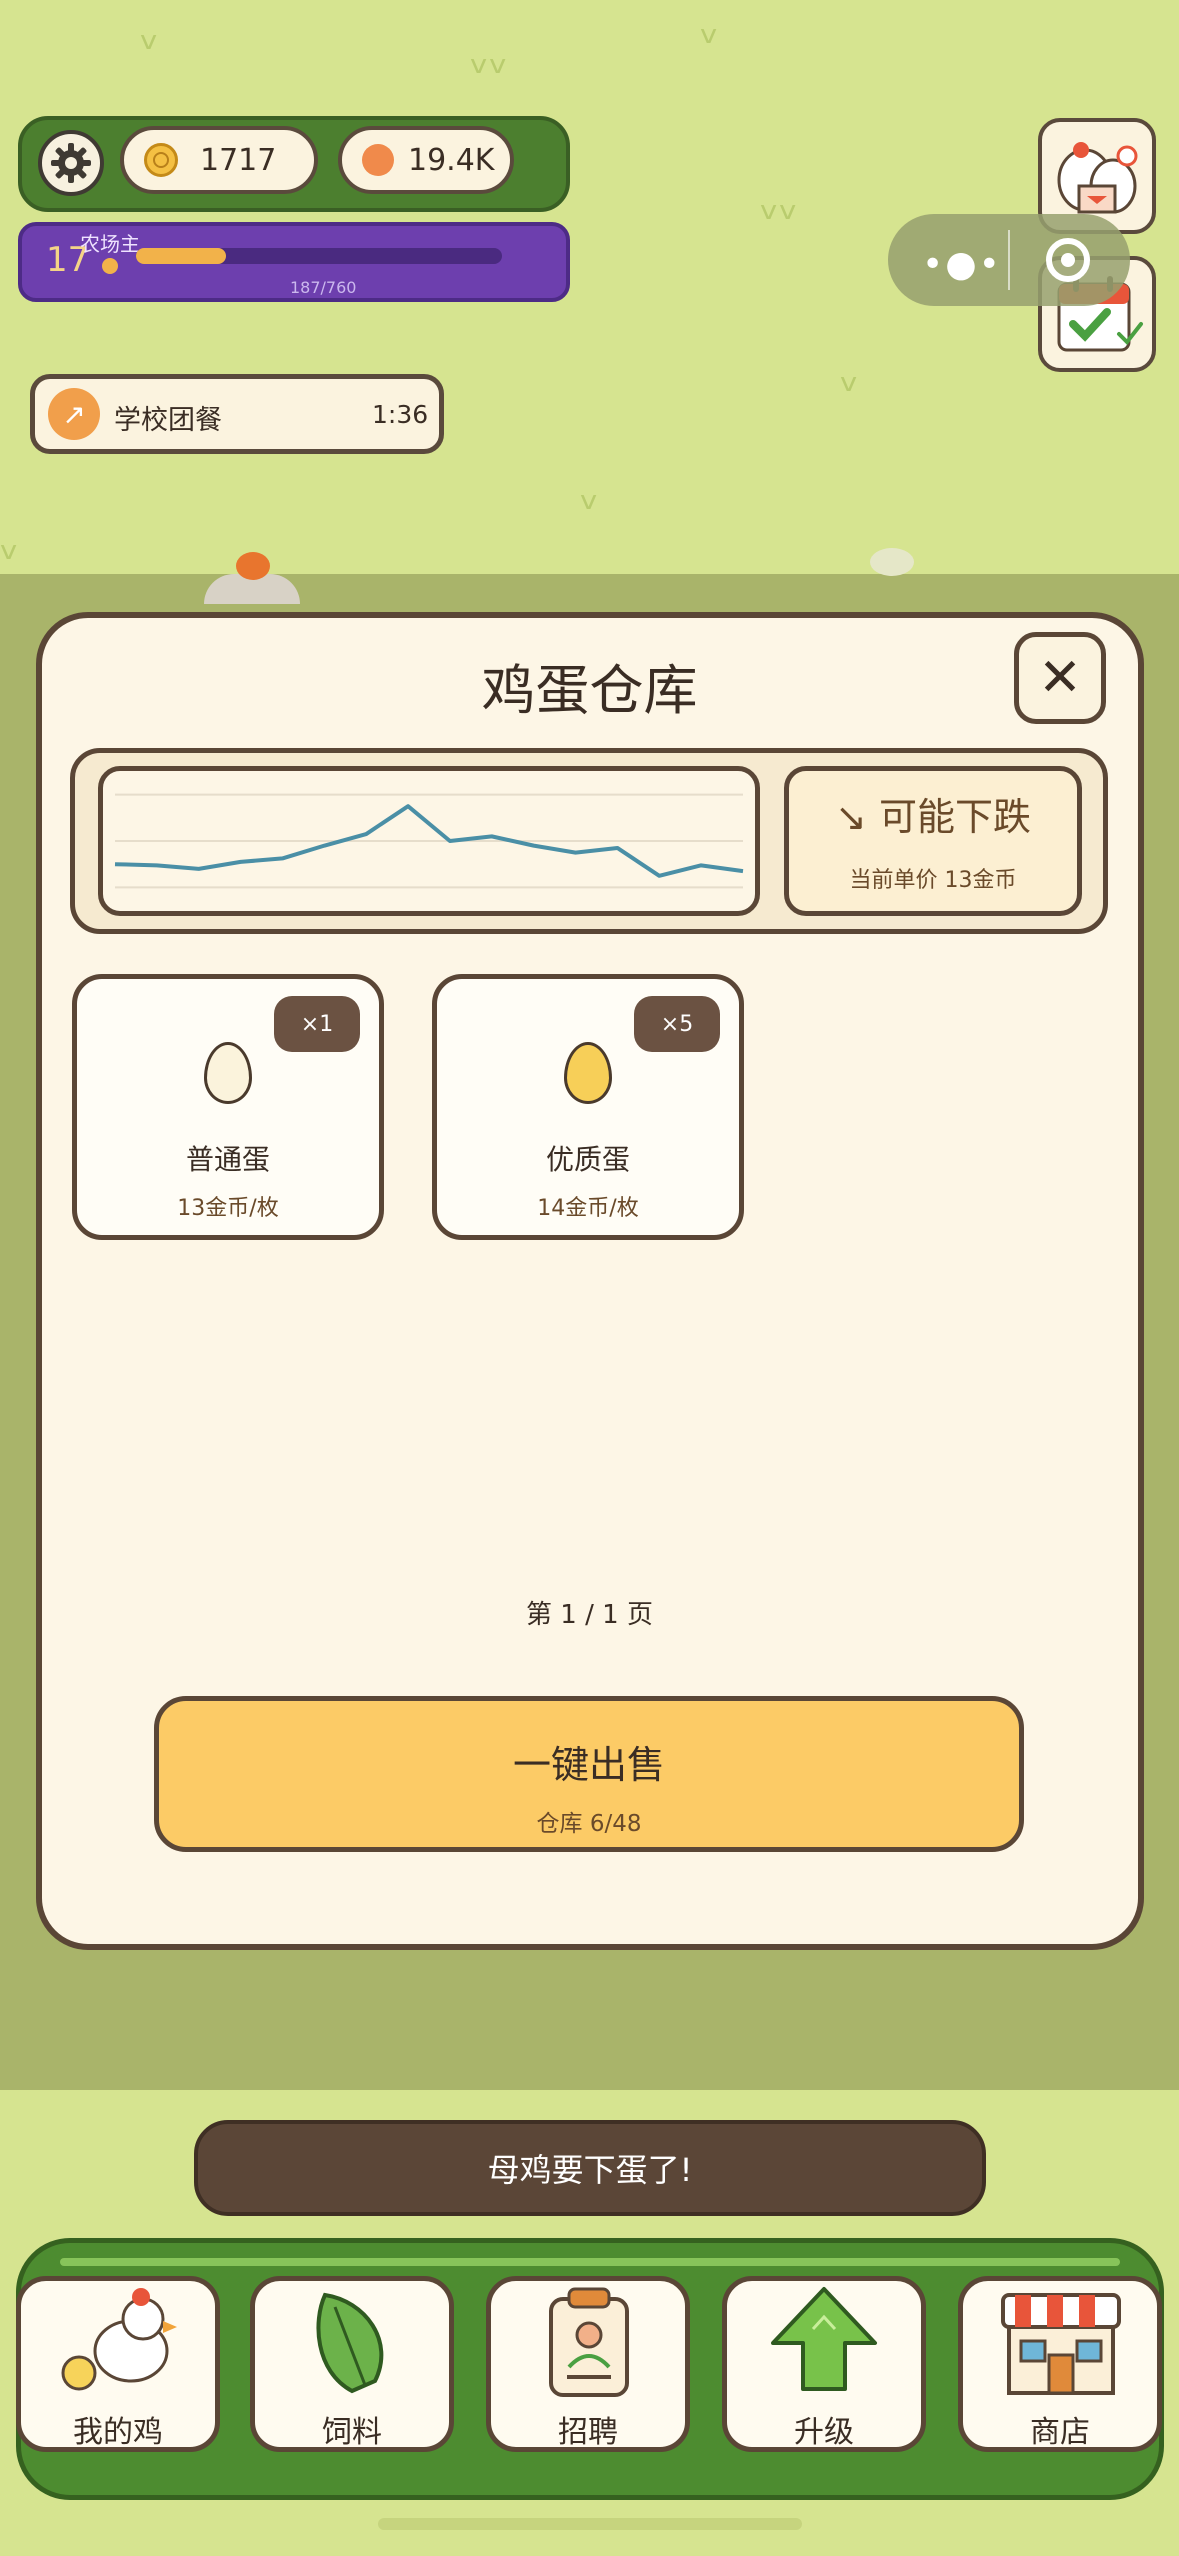 This screenshot has height=2556, width=1179. What do you see at coordinates (110, 266) in the screenshot?
I see `xp-dot` at bounding box center [110, 266].